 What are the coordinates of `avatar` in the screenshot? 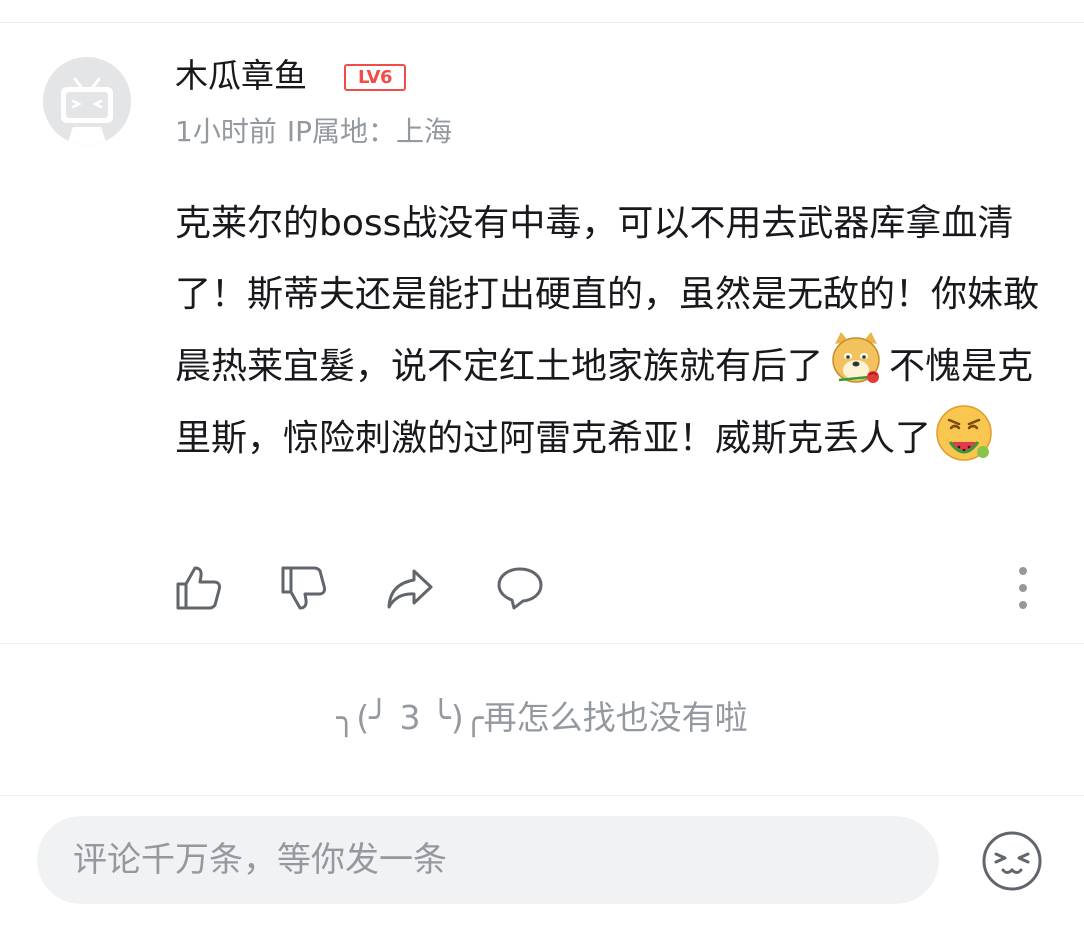 It's located at (87, 101).